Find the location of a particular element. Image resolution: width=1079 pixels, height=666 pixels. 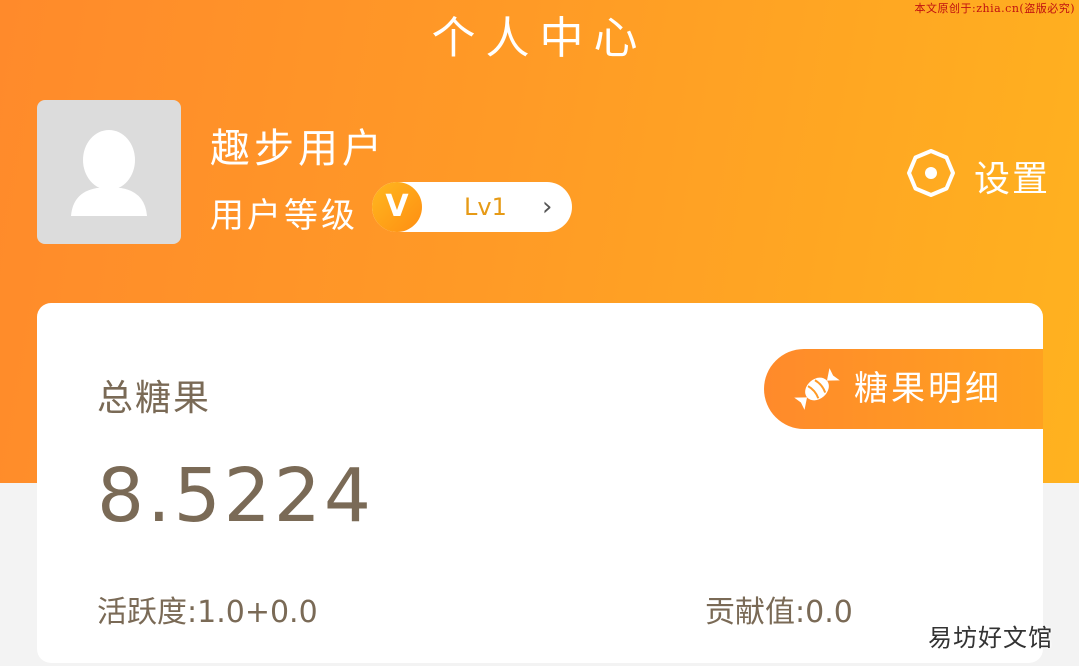

contribution-value: 贡献值:0.0 is located at coordinates (779, 612).